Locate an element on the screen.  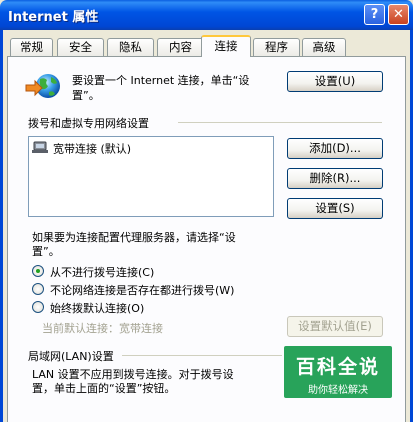
title-bar: Internet 属性 ? ✕ is located at coordinates (206, 15).